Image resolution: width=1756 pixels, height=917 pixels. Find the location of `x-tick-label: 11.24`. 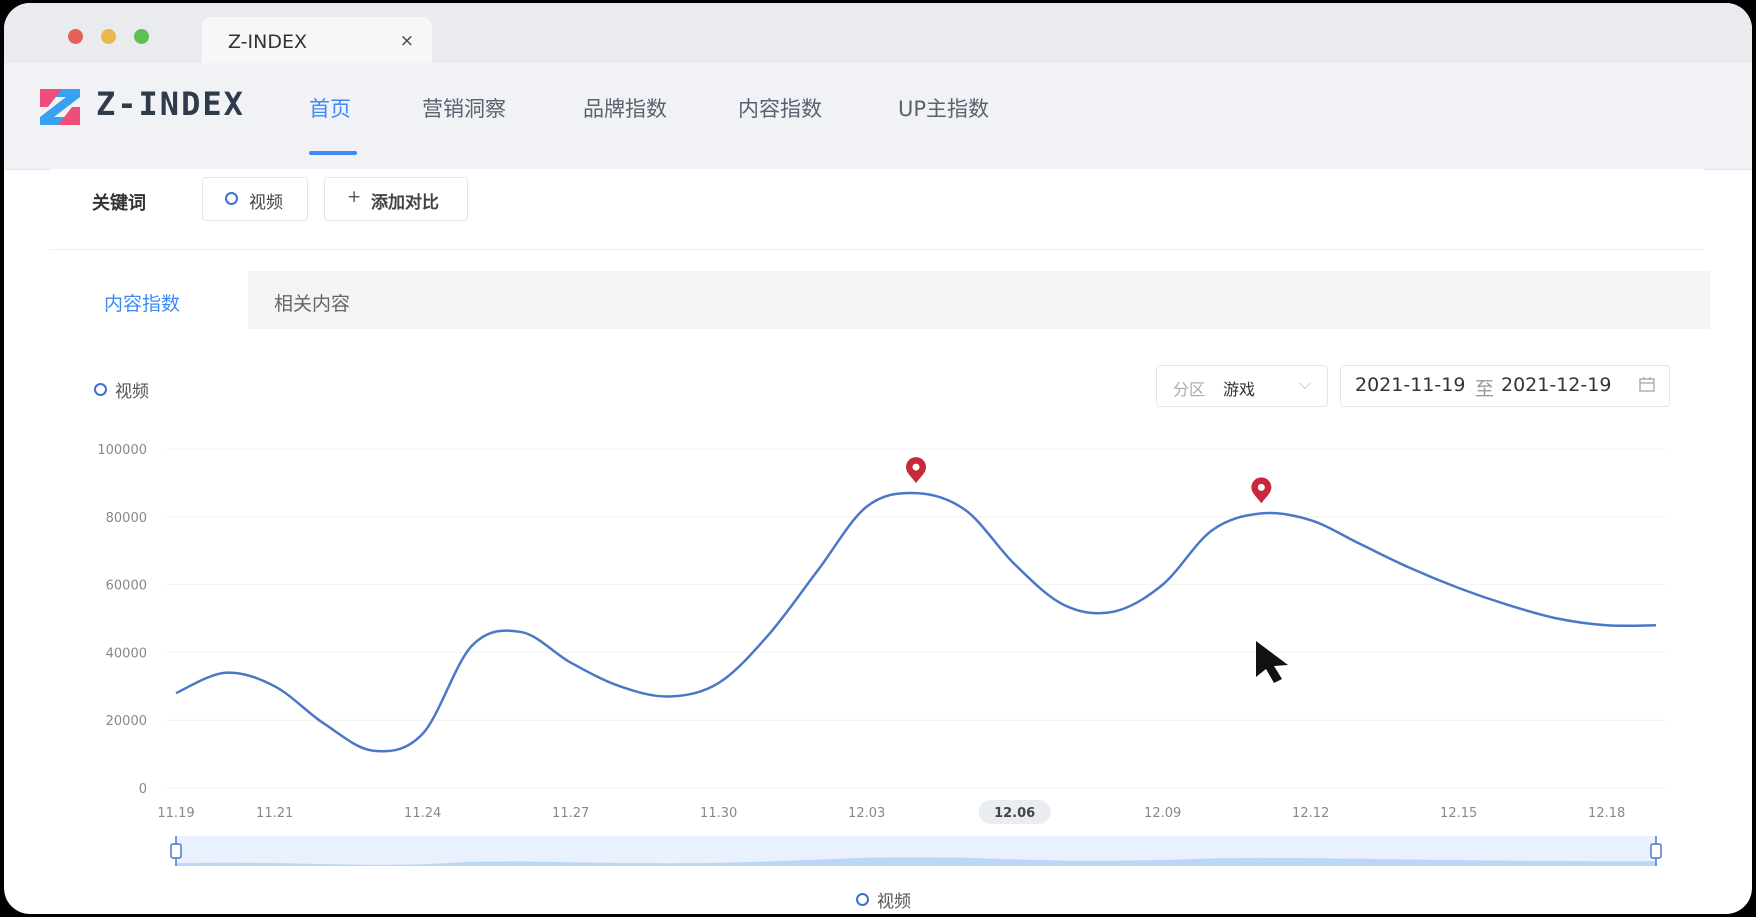

x-tick-label: 11.24 is located at coordinates (422, 813).